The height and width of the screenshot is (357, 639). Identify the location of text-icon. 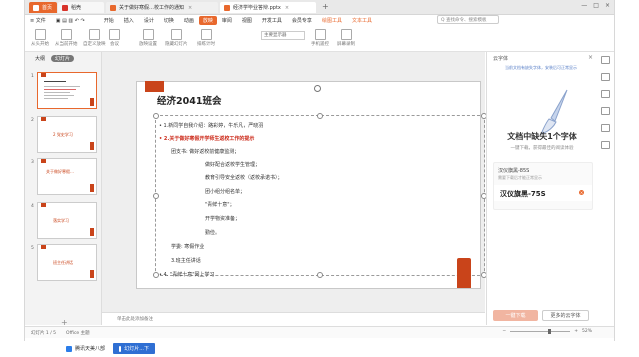
(605, 77).